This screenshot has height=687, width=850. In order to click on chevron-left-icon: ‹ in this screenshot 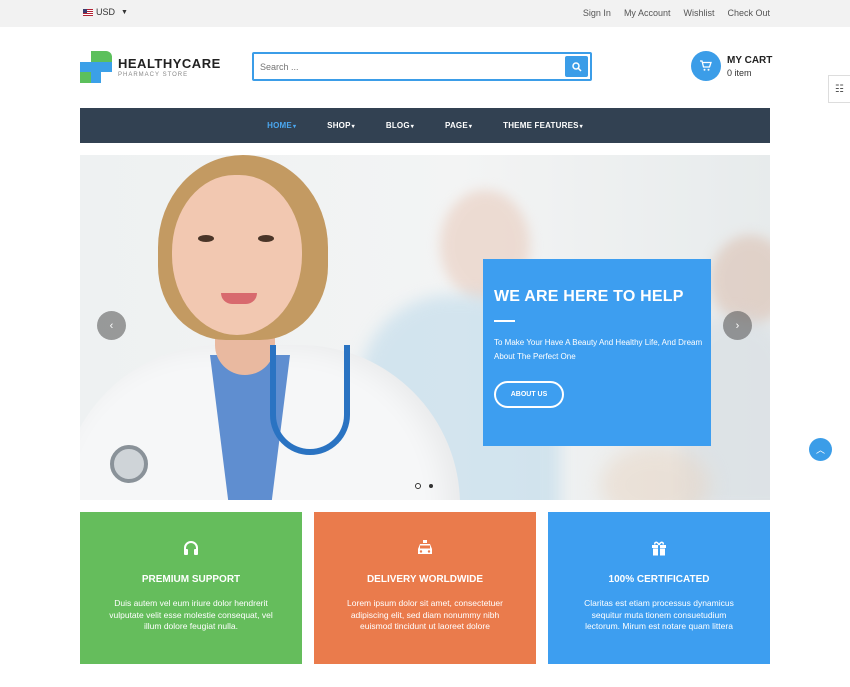, I will do `click(111, 325)`.